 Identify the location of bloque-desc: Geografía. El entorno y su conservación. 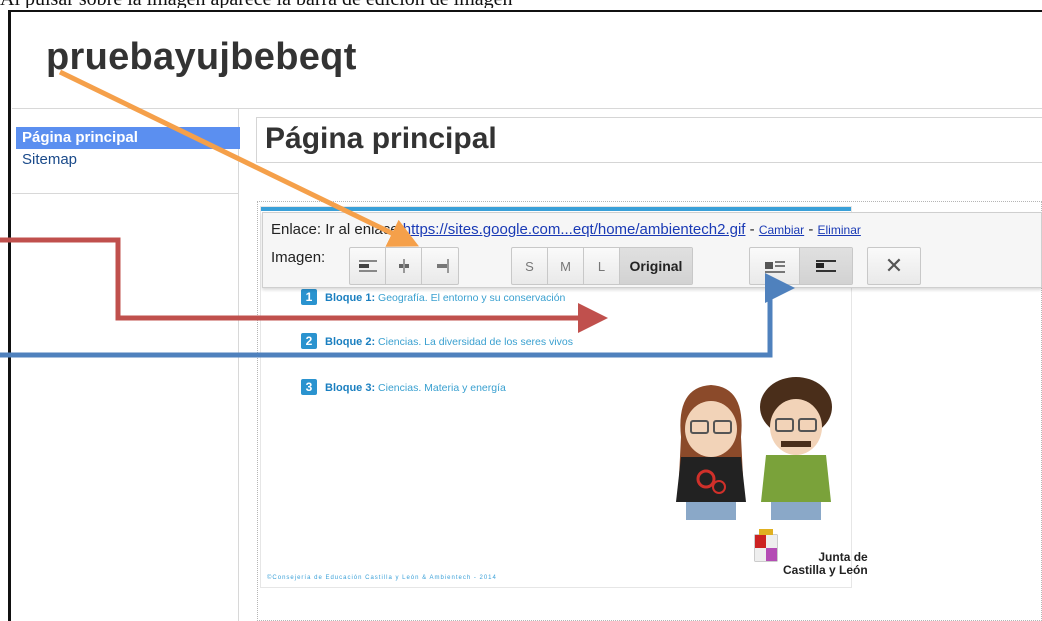
(472, 298).